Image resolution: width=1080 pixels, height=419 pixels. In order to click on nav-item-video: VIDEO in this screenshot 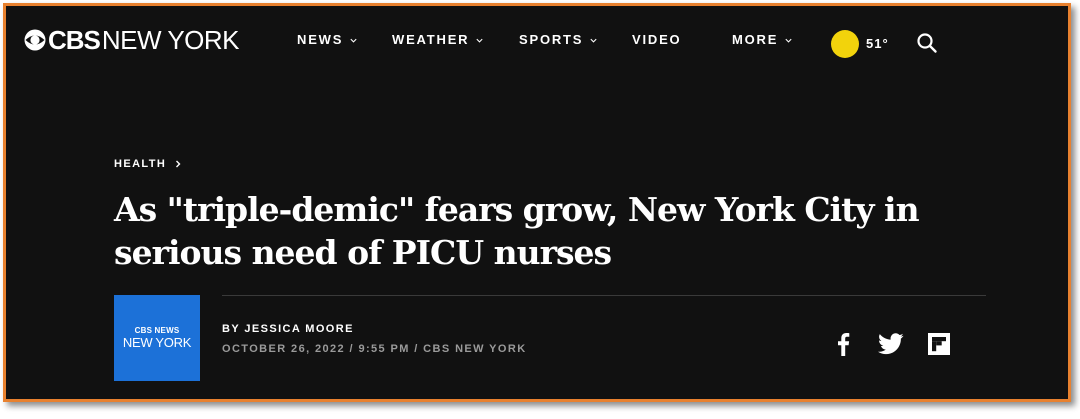, I will do `click(656, 40)`.